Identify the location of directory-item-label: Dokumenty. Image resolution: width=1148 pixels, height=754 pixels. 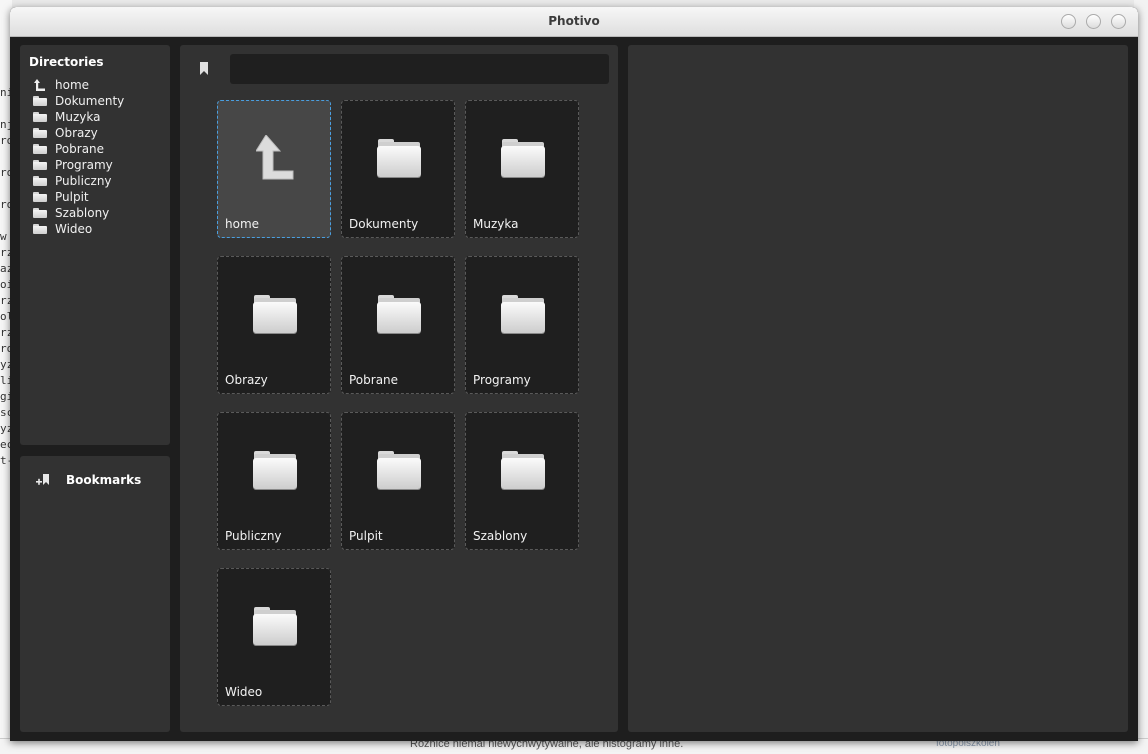
(90, 101).